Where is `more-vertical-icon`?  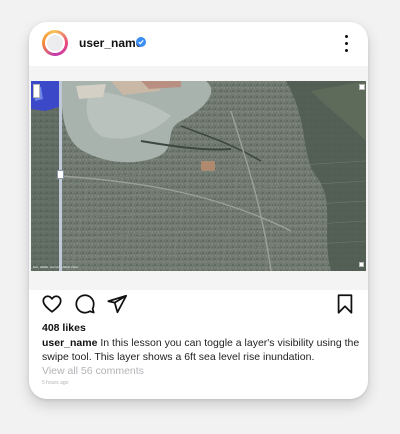
more-vertical-icon is located at coordinates (347, 44).